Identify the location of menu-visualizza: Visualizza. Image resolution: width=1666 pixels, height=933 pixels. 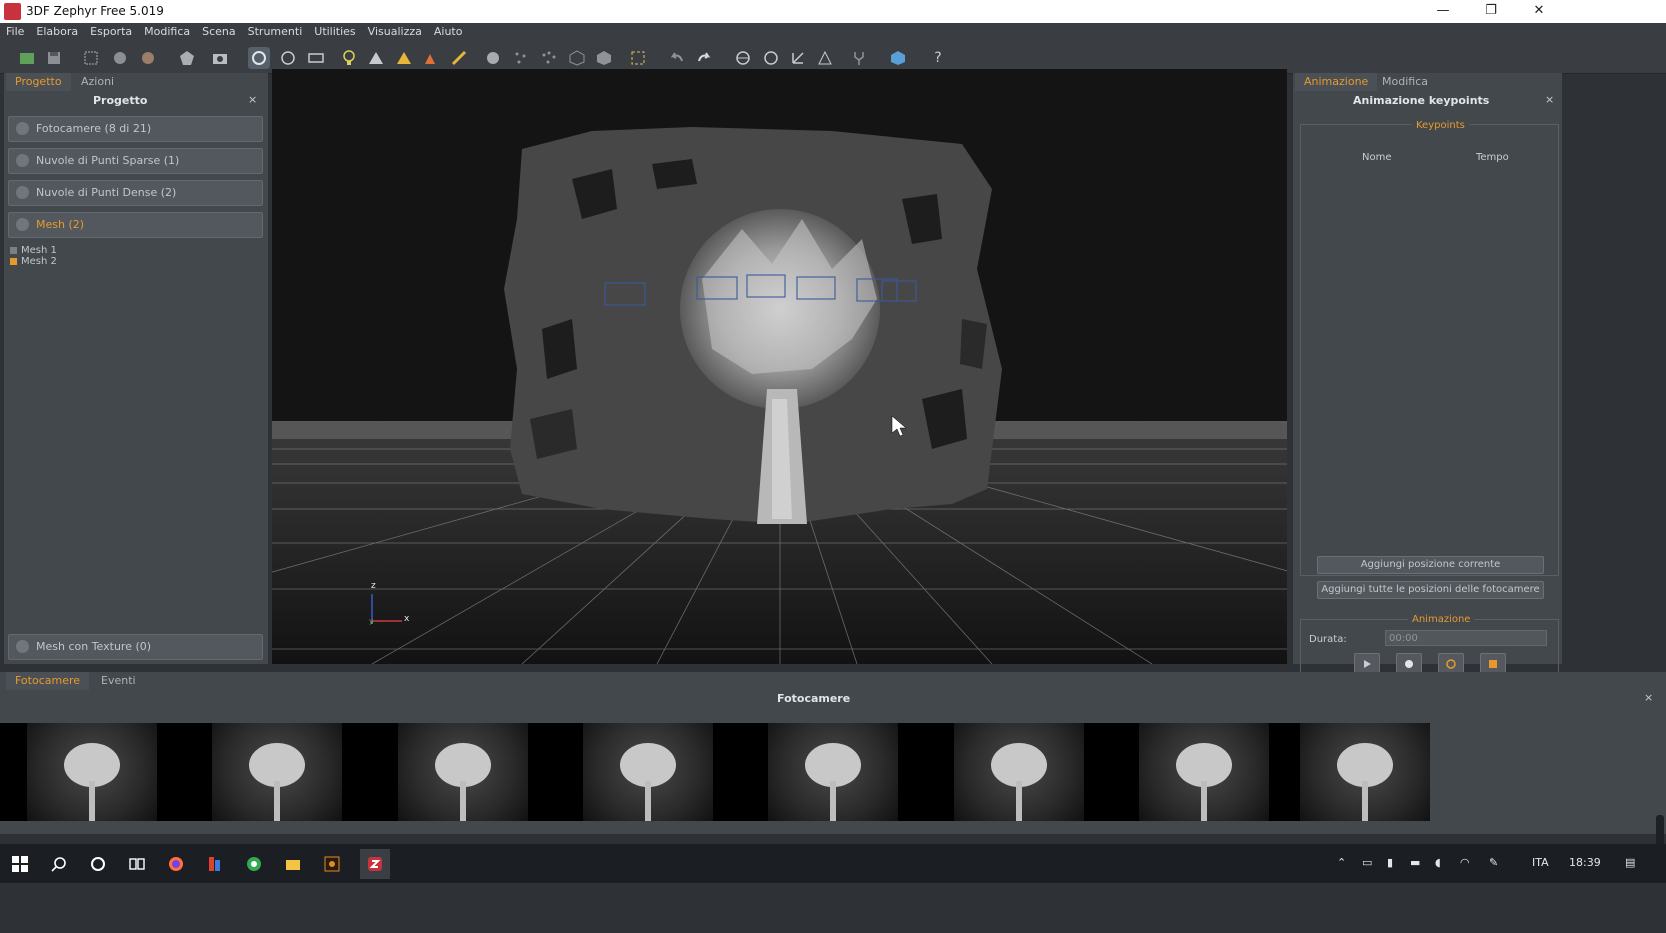
(395, 31).